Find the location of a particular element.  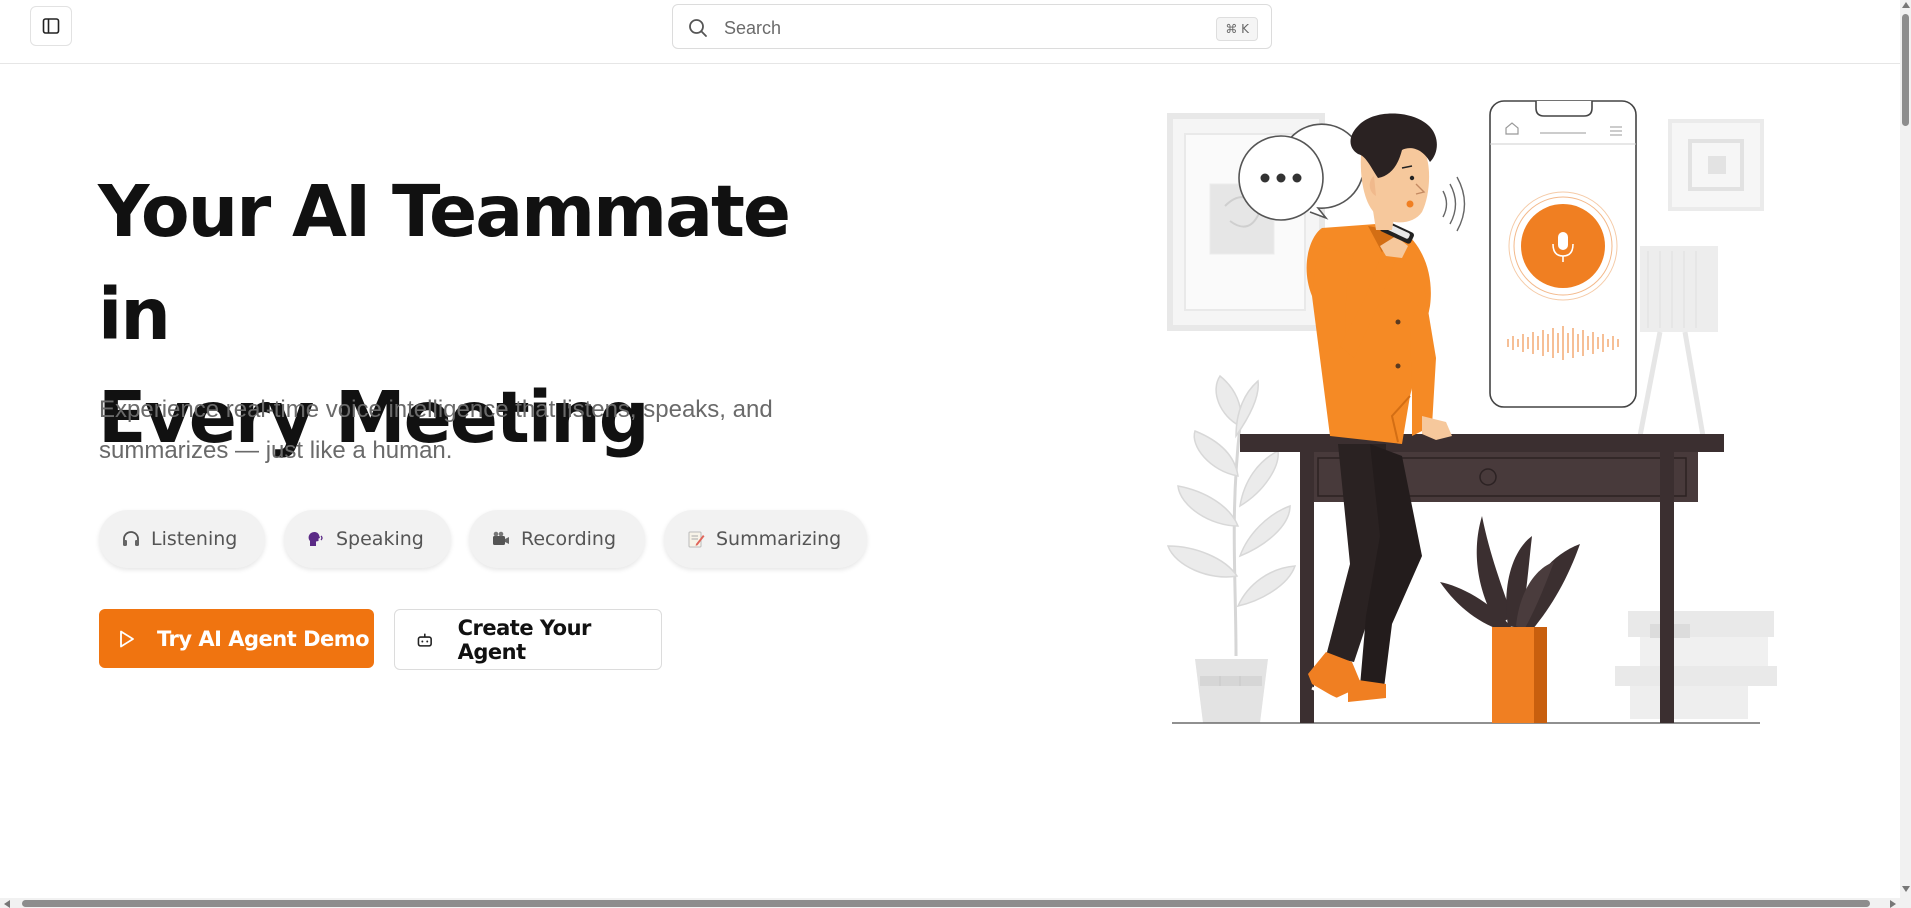

scroll-down-arrow-icon is located at coordinates (1906, 889).